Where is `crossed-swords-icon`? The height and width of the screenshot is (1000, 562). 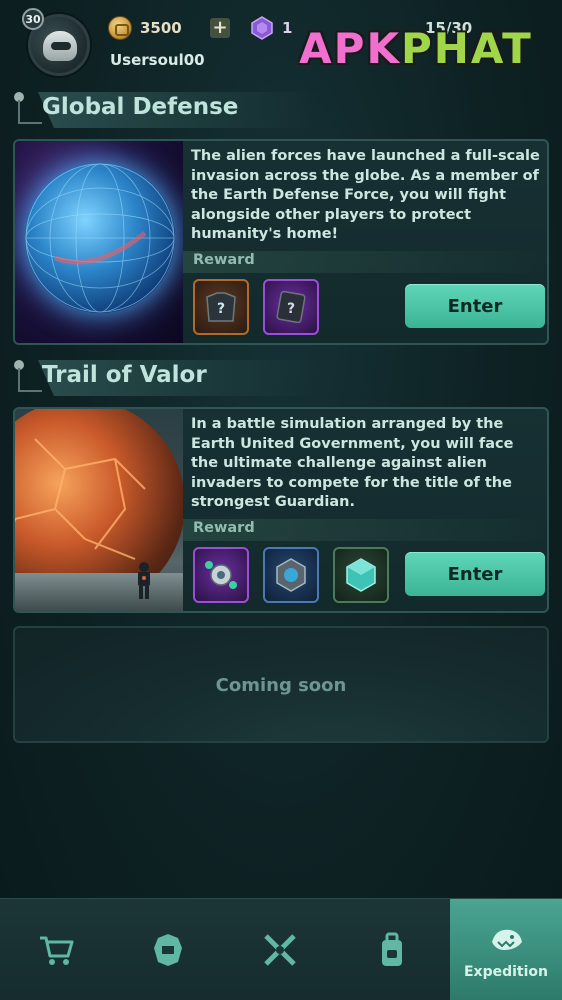 crossed-swords-icon is located at coordinates (280, 950).